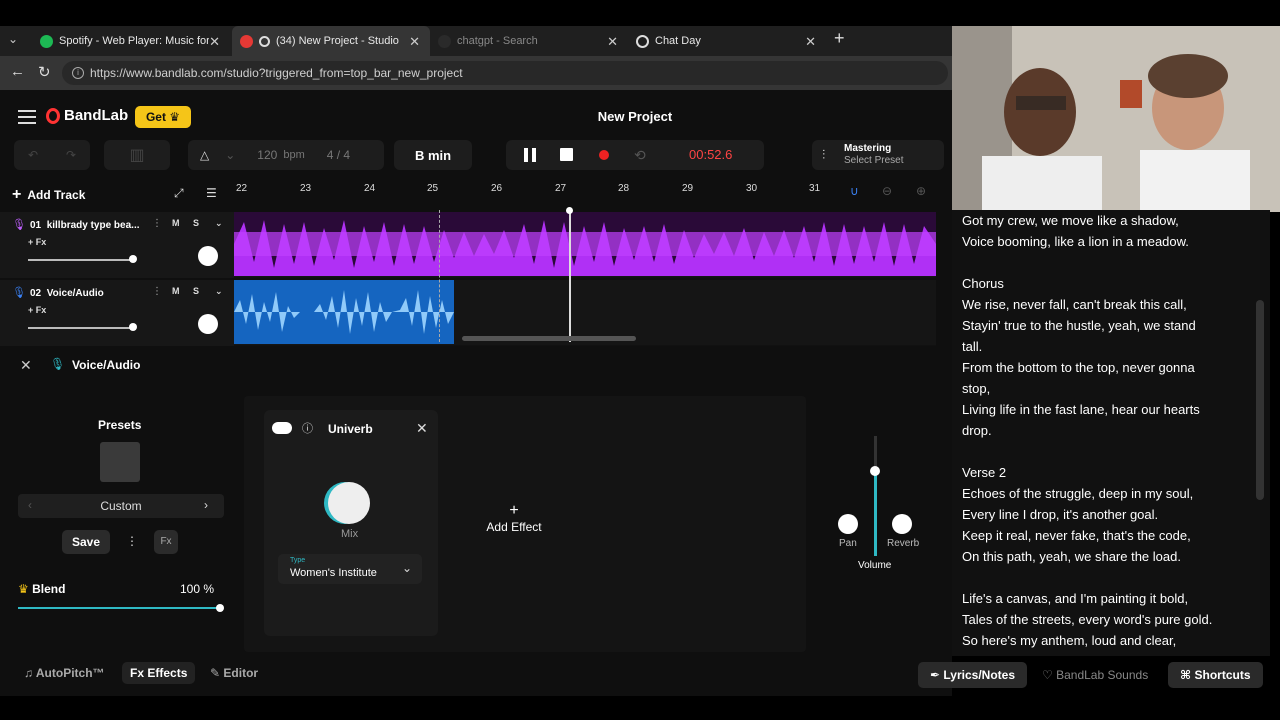 This screenshot has height=720, width=1280. What do you see at coordinates (977, 430) in the screenshot?
I see `lyric-line: drop.` at bounding box center [977, 430].